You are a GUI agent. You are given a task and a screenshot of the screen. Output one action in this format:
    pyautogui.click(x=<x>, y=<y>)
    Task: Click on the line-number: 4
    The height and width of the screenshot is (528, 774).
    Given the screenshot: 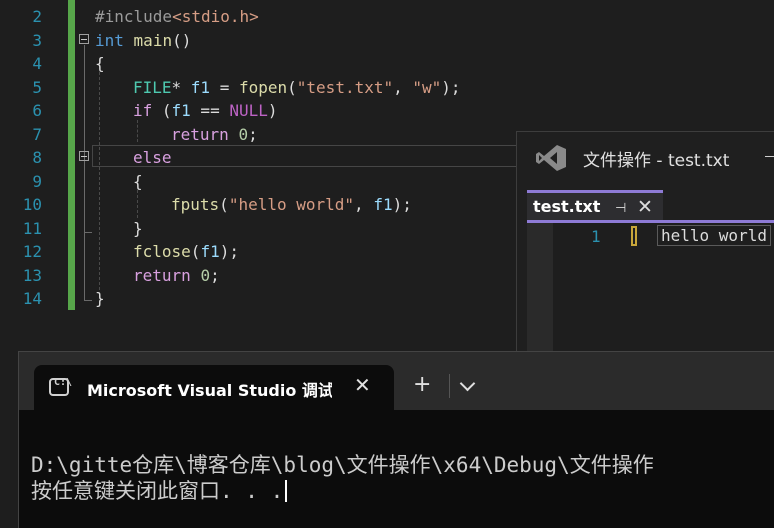 What is the action you would take?
    pyautogui.click(x=37, y=63)
    